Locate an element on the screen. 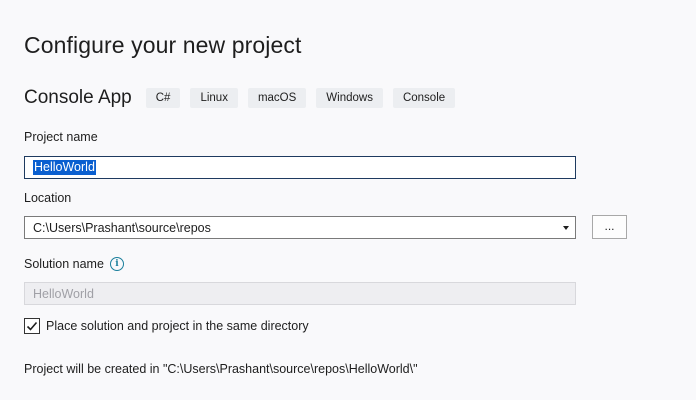 The image size is (696, 400). checkmark-icon is located at coordinates (32, 326).